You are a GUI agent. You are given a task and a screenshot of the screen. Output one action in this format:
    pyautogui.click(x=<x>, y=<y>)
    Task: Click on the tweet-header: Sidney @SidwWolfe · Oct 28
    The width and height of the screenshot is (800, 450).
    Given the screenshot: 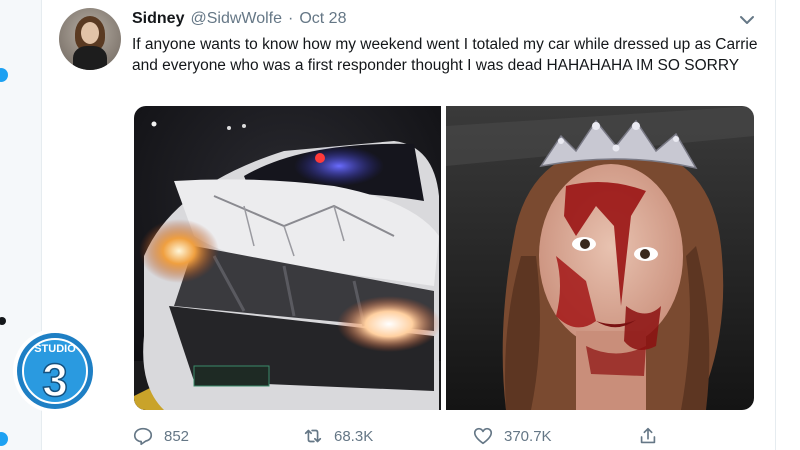 What is the action you would take?
    pyautogui.click(x=239, y=20)
    